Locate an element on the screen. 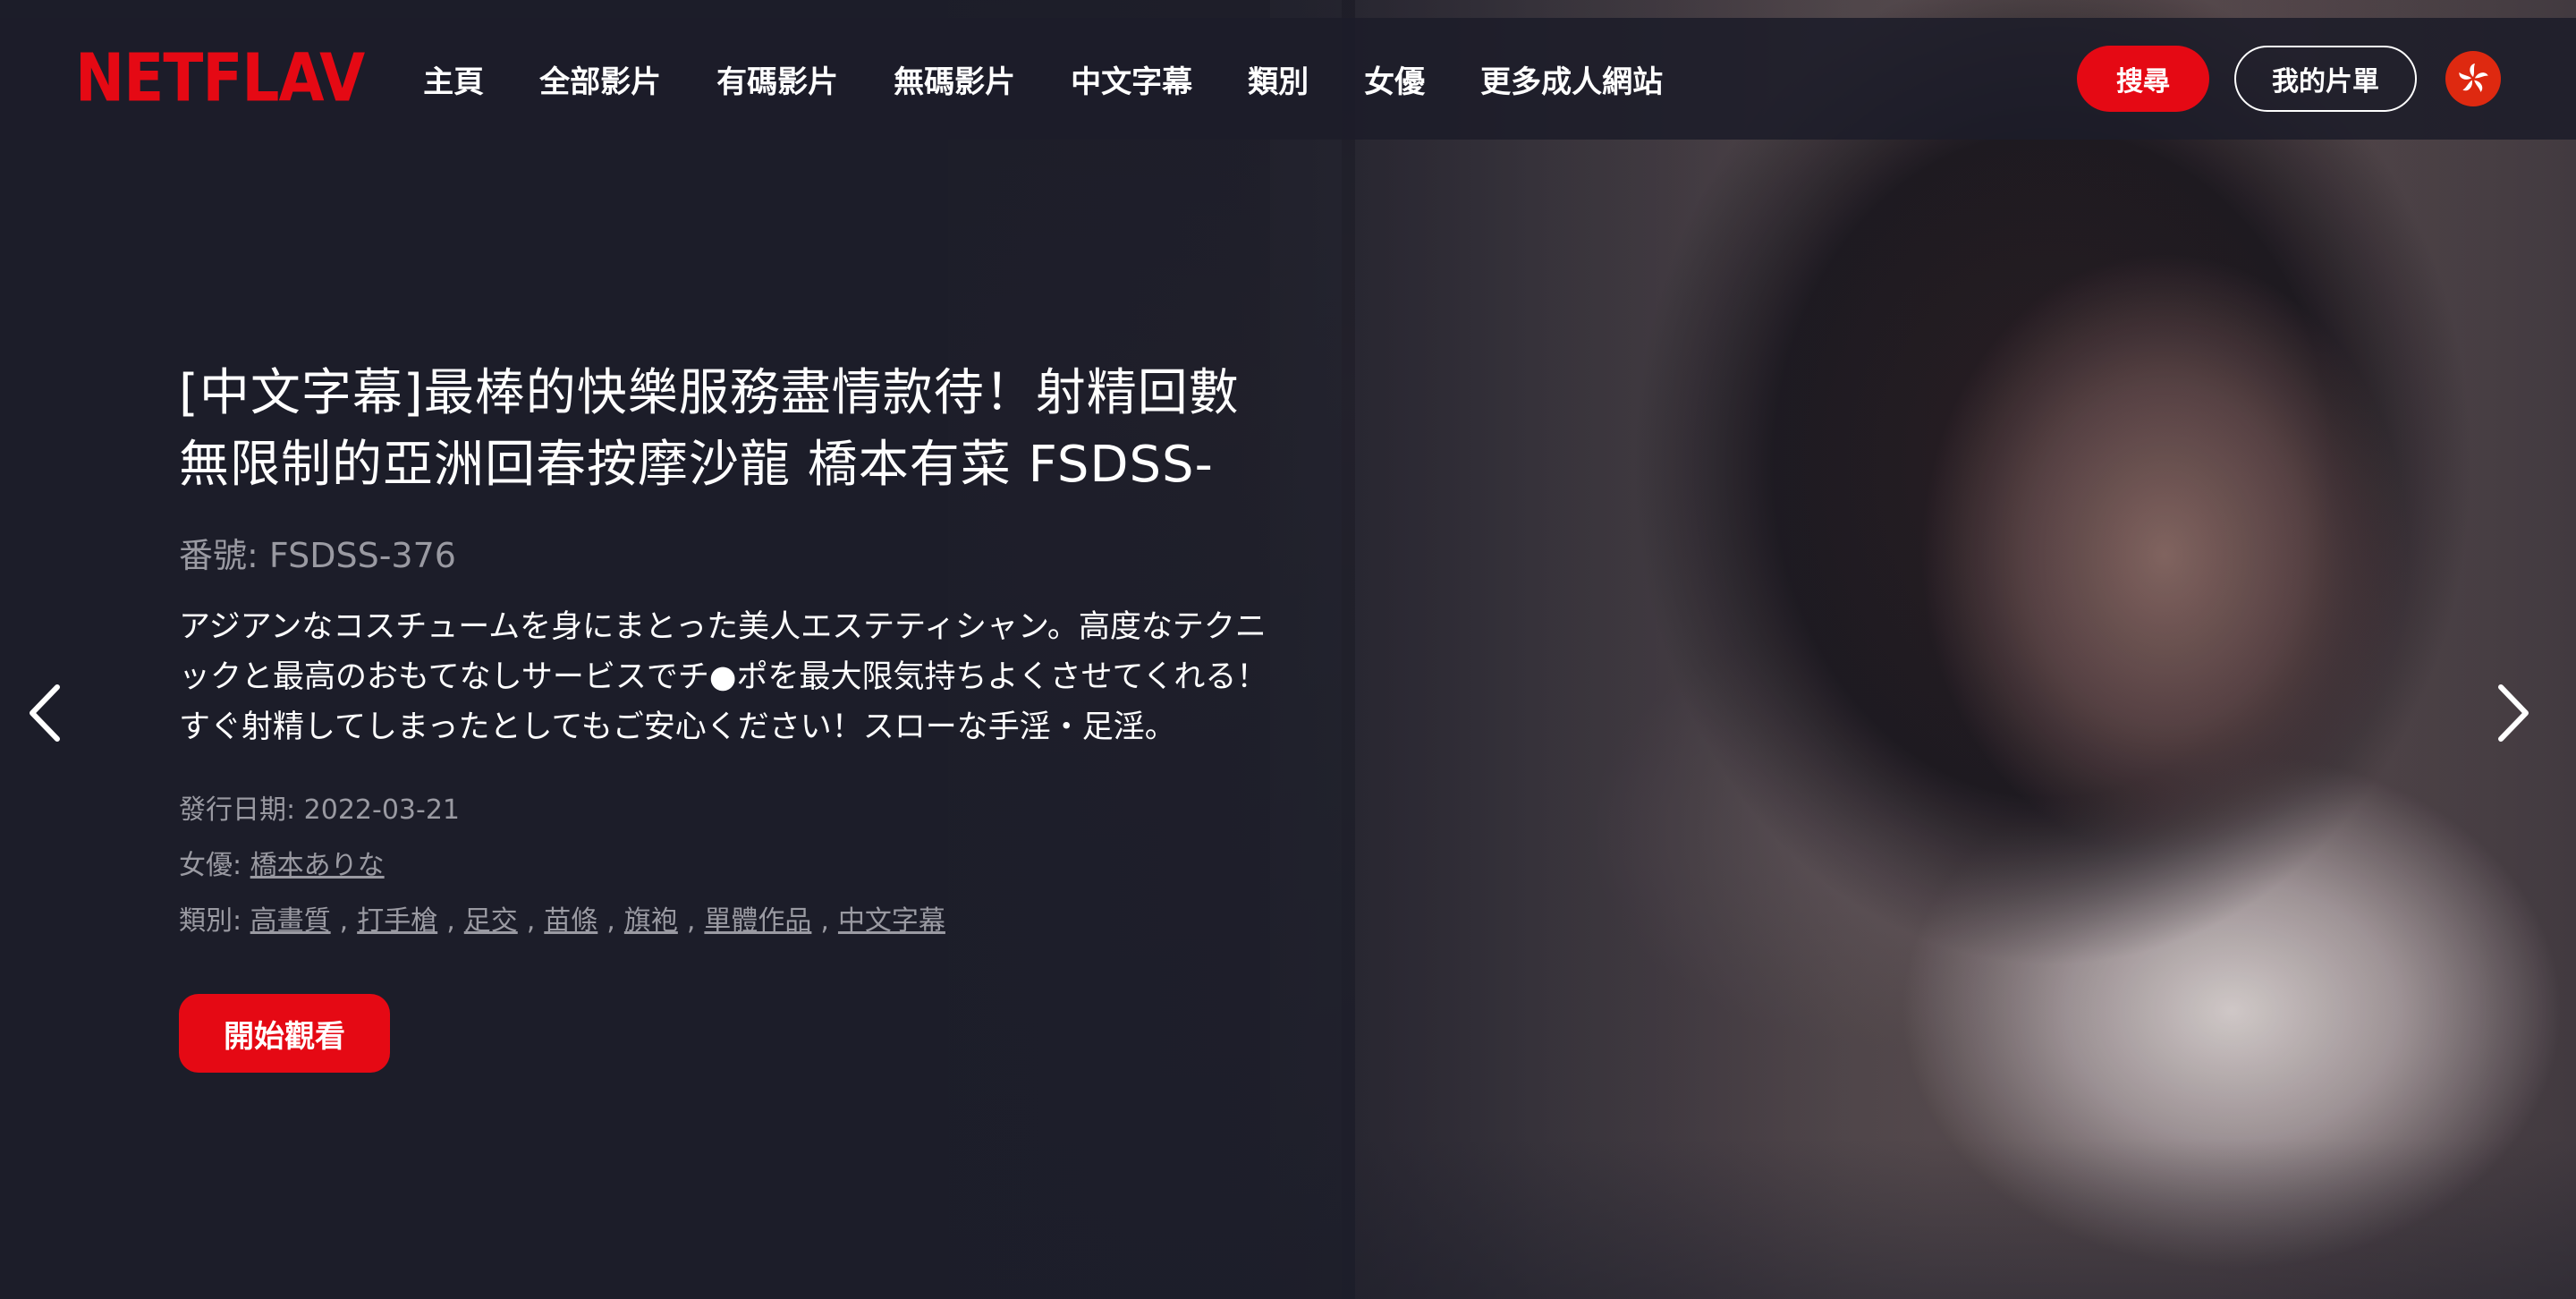  hong-kong-flag-icon is located at coordinates (2473, 78).